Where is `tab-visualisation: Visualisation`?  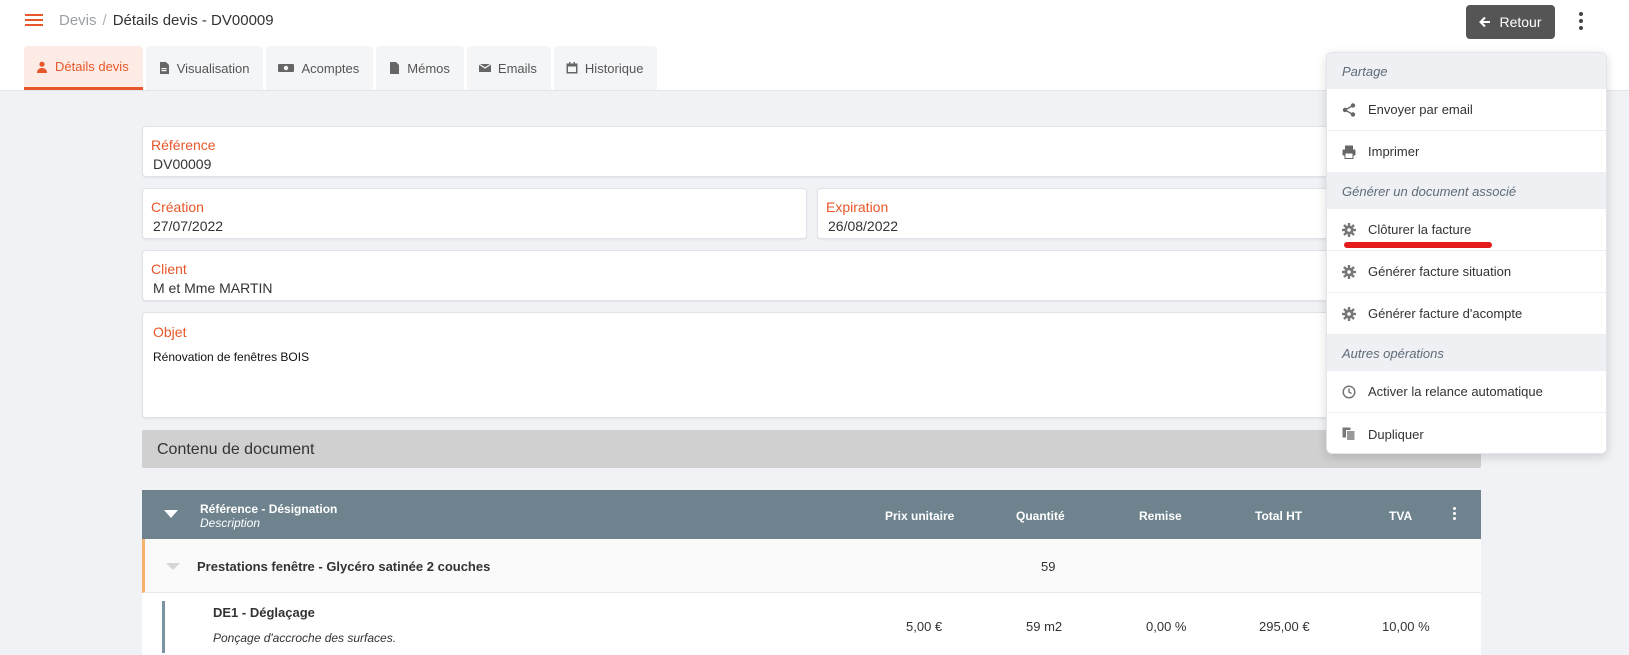
tab-visualisation: Visualisation is located at coordinates (204, 68).